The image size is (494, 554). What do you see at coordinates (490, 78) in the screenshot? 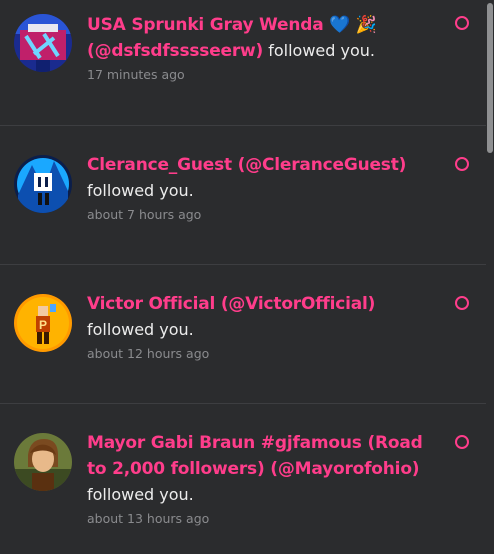
I see `scrollbar-thumb` at bounding box center [490, 78].